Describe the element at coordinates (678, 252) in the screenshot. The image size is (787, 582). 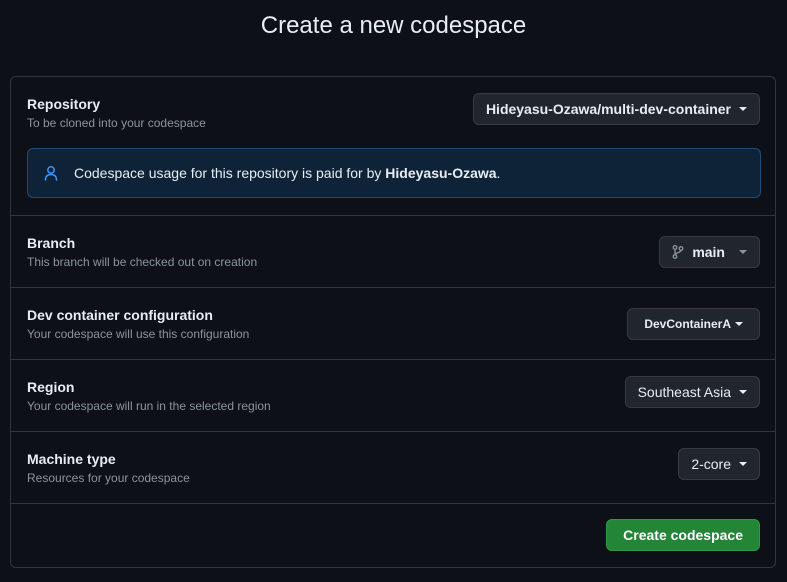
I see `git-branch-icon` at that location.